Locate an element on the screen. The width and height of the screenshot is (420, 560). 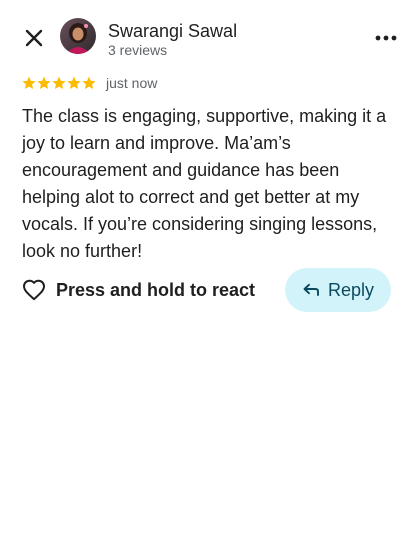
avatar is located at coordinates (78, 36).